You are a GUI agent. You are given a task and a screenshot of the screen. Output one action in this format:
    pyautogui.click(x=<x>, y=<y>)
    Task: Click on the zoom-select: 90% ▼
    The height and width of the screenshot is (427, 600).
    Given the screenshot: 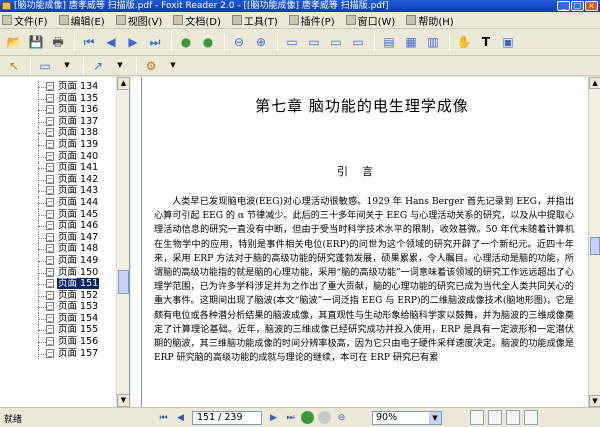 What is the action you would take?
    pyautogui.click(x=407, y=418)
    